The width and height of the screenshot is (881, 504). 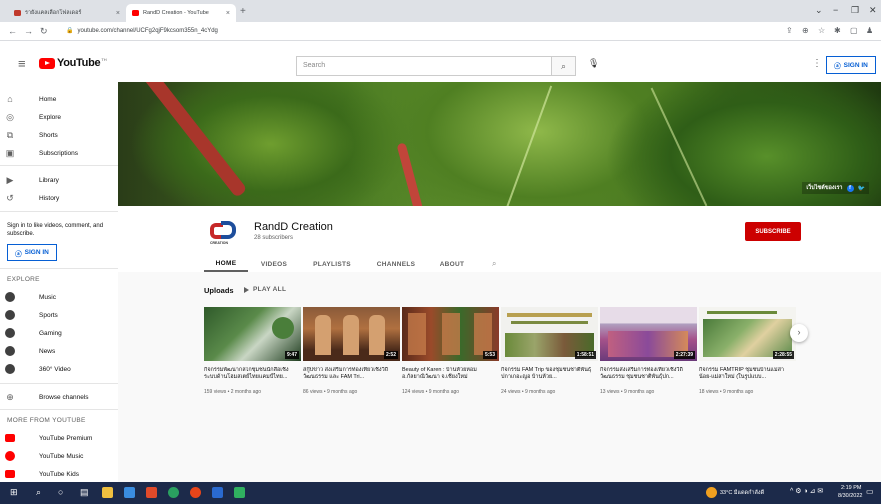 I want to click on task-view-icon: ○, so click(x=63, y=492).